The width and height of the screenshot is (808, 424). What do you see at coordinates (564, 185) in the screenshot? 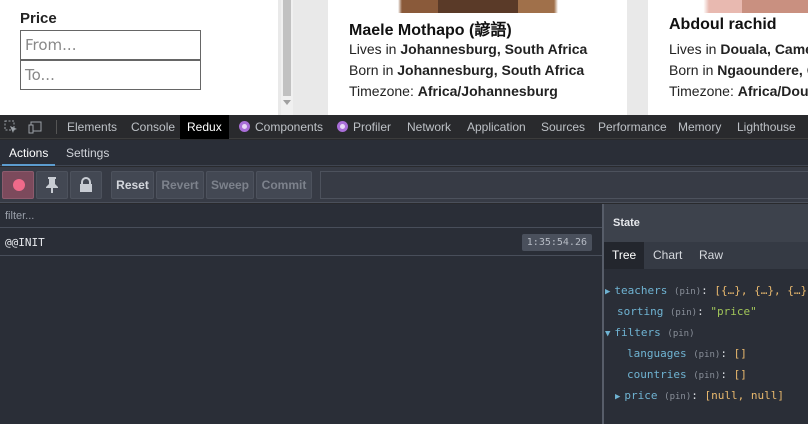
I see `toolbar-extra-area` at bounding box center [564, 185].